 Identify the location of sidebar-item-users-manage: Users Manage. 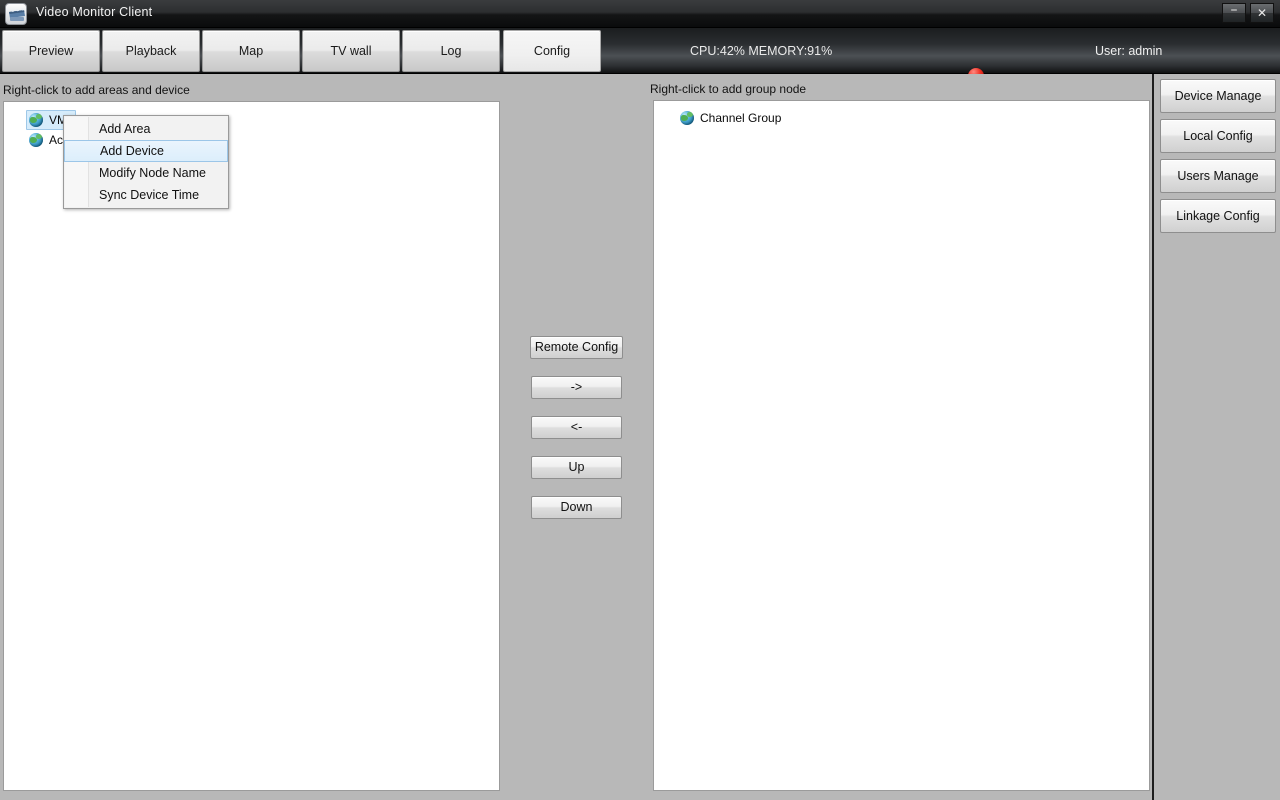
(1218, 176).